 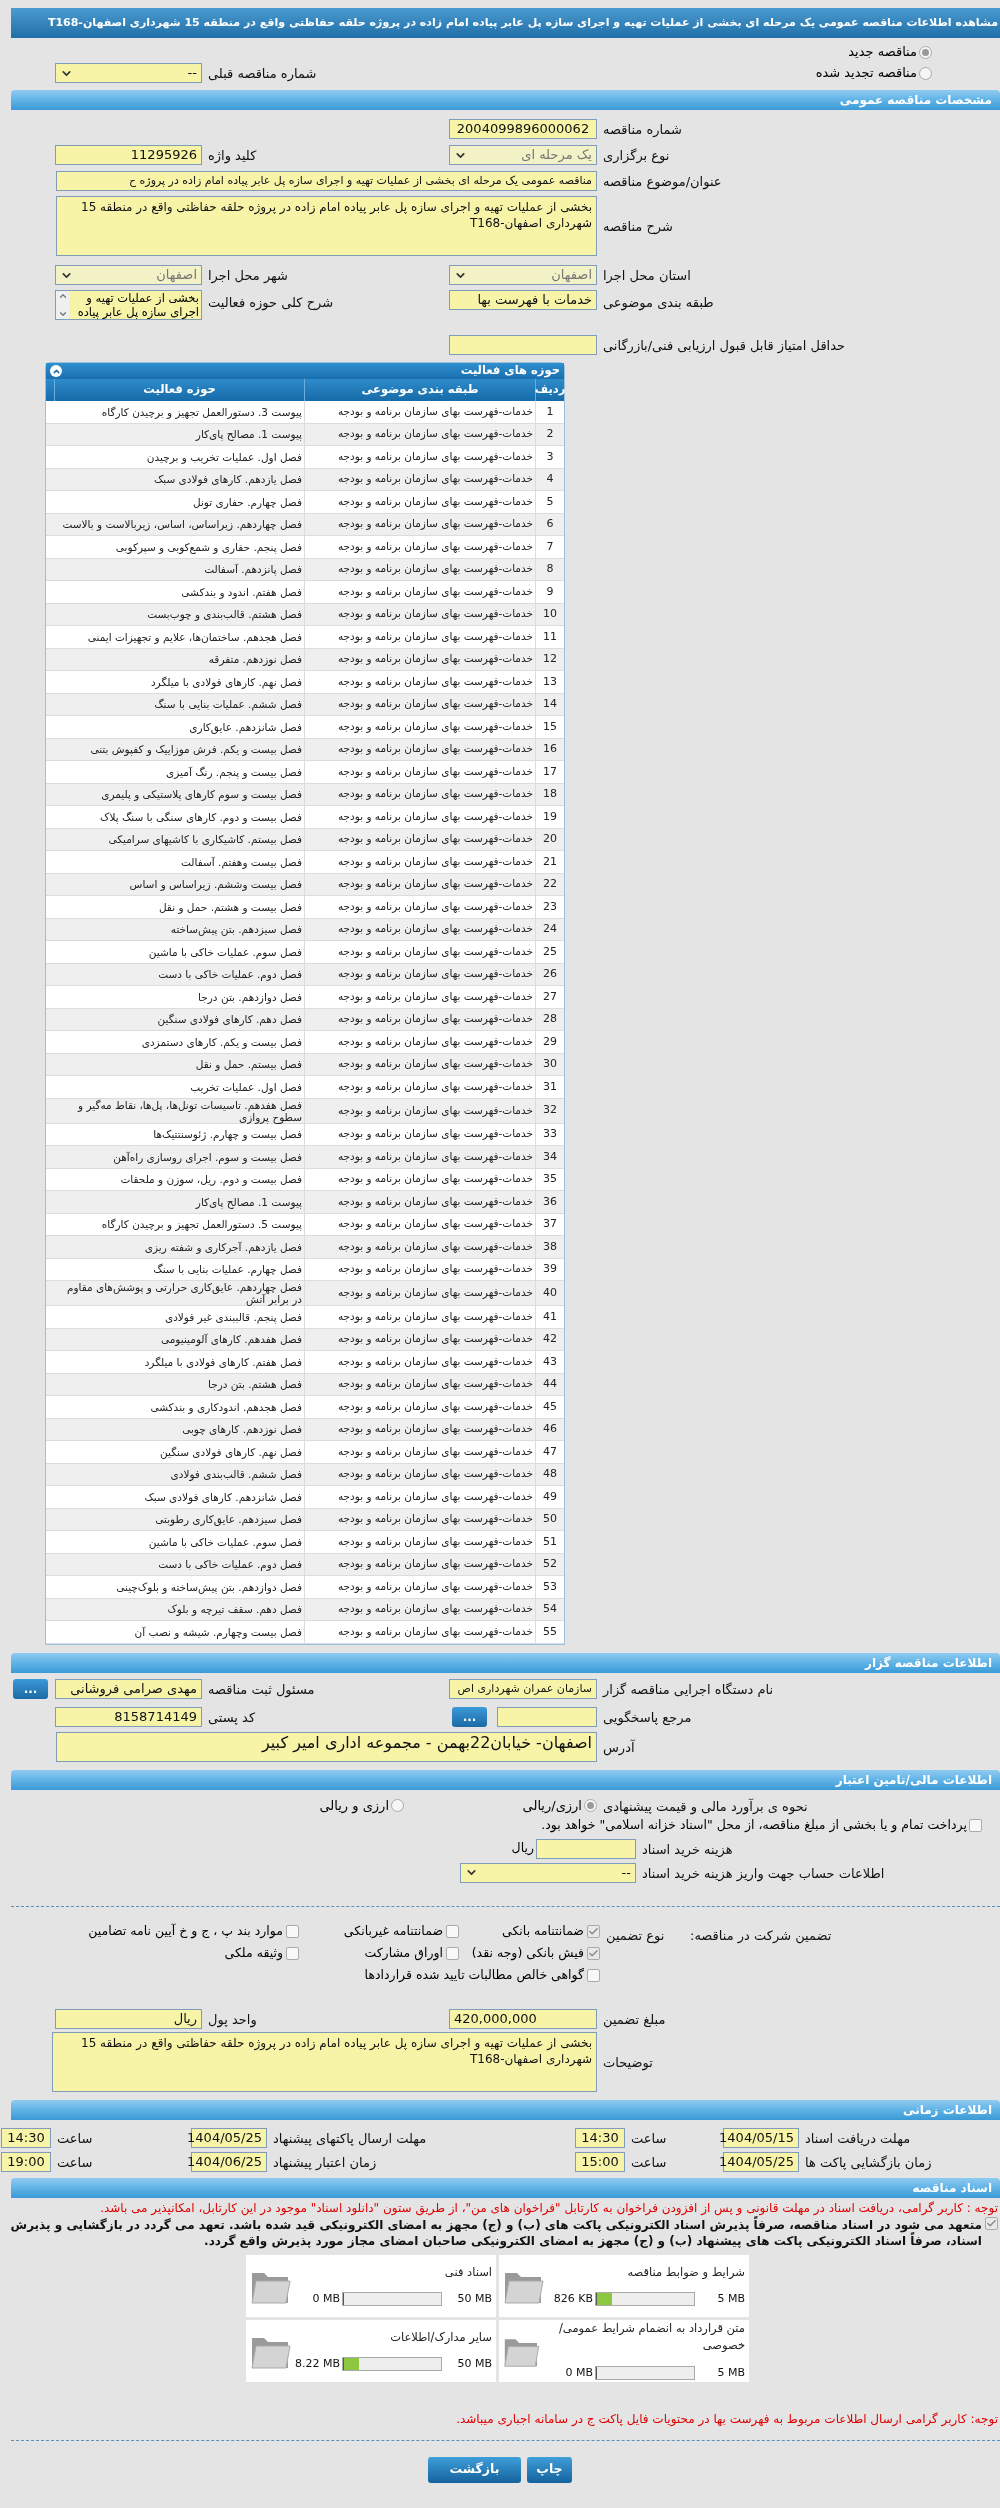 What do you see at coordinates (523, 2018) in the screenshot?
I see `input-field: 420,000,000` at bounding box center [523, 2018].